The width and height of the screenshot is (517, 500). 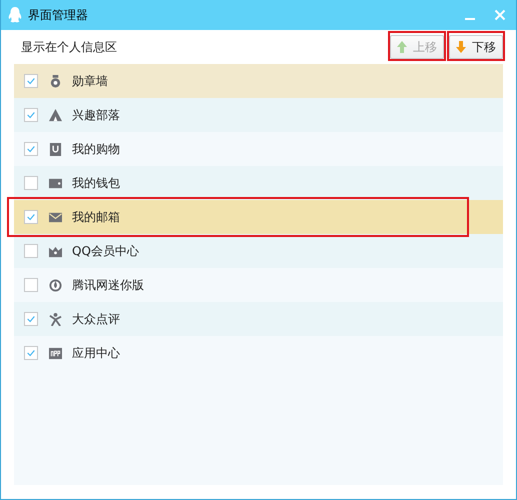 I want to click on item-label: 我的邮箱, so click(x=96, y=217).